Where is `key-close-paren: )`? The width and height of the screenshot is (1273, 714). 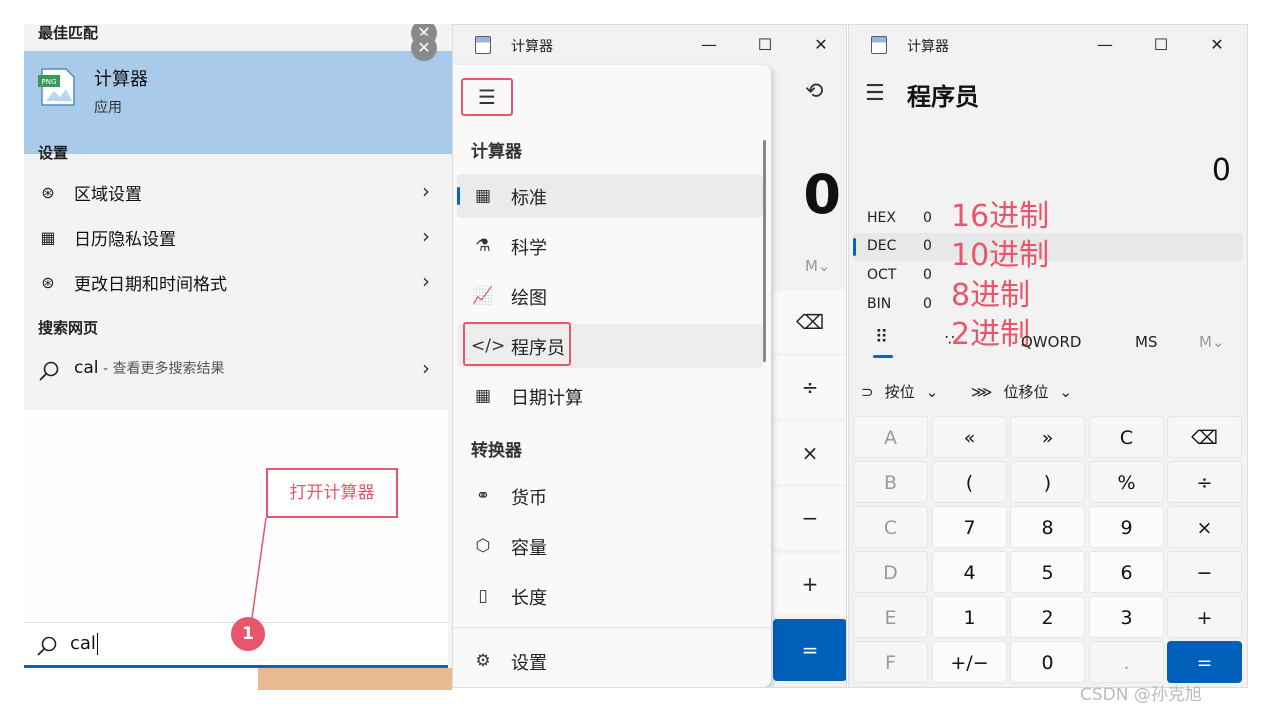
key-close-paren: ) is located at coordinates (1047, 482).